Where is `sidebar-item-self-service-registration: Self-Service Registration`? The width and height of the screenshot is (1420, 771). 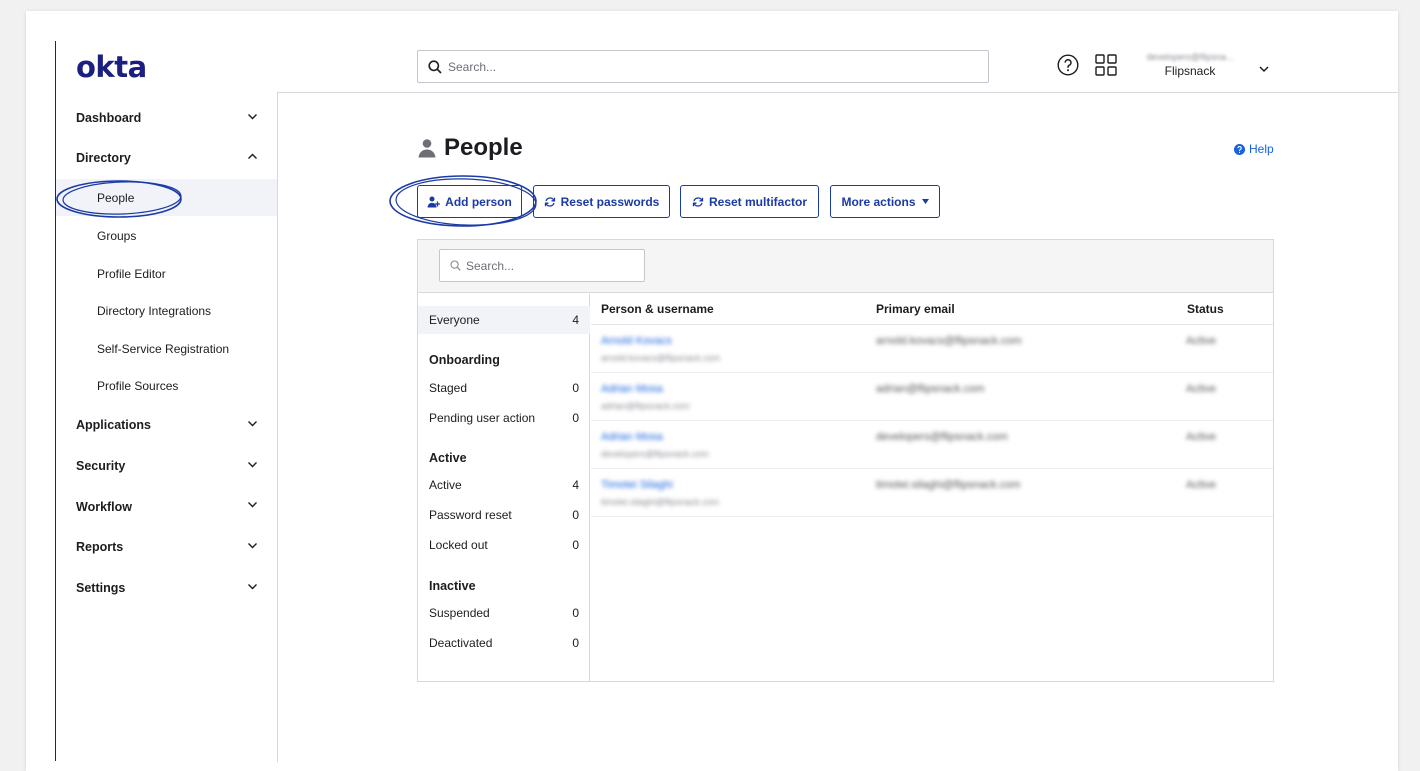 sidebar-item-self-service-registration: Self-Service Registration is located at coordinates (163, 349).